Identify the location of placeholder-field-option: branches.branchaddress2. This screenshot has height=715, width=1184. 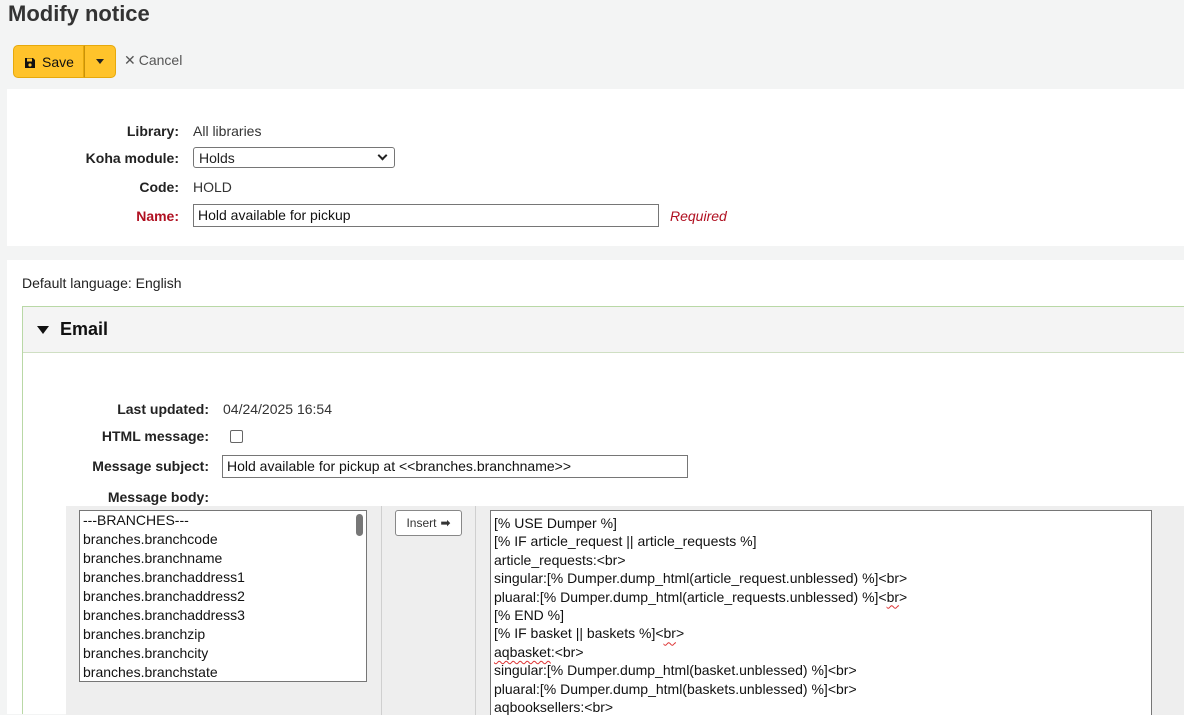
(223, 596).